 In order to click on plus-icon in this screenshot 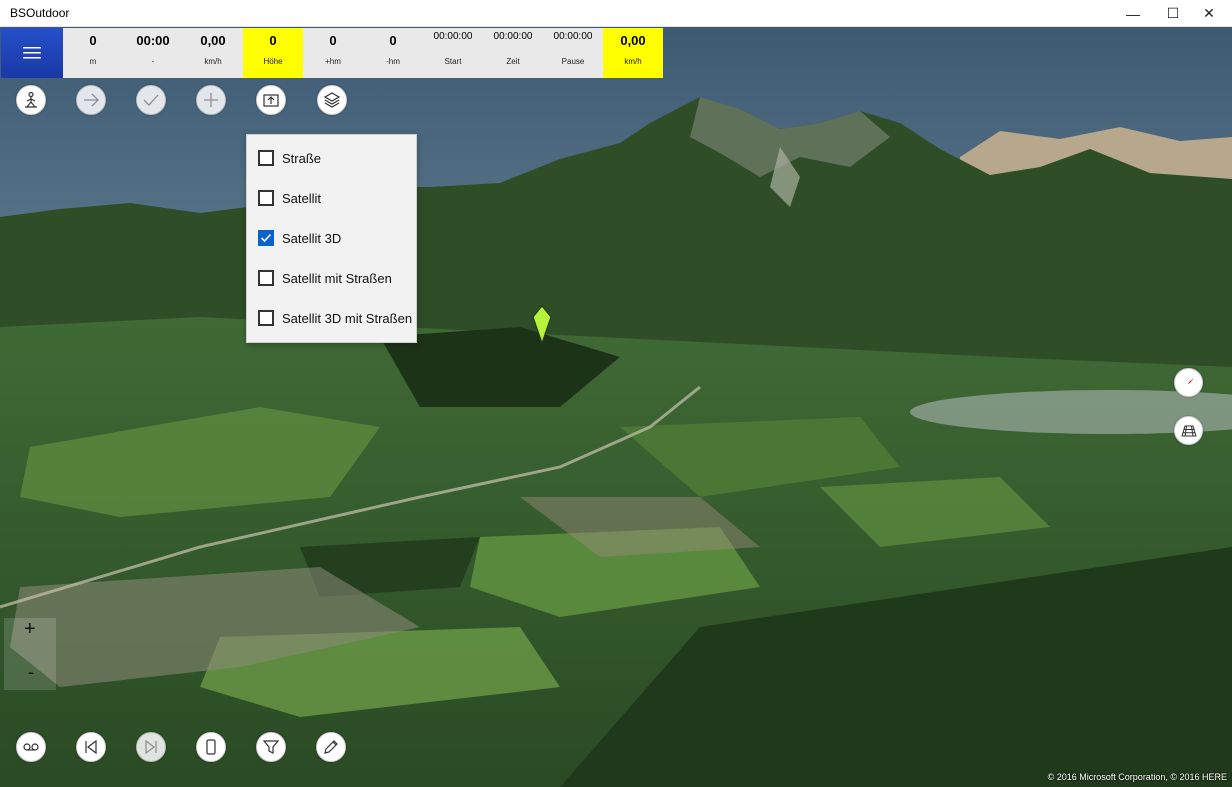, I will do `click(211, 100)`.